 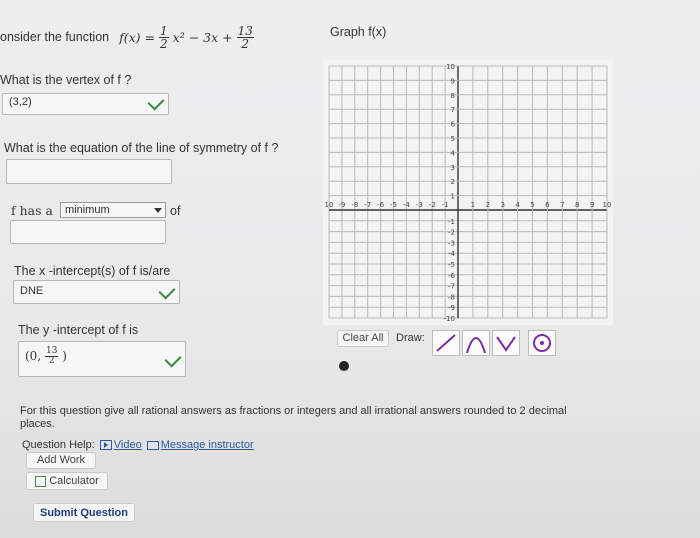 I want to click on video-icon, so click(x=105, y=445).